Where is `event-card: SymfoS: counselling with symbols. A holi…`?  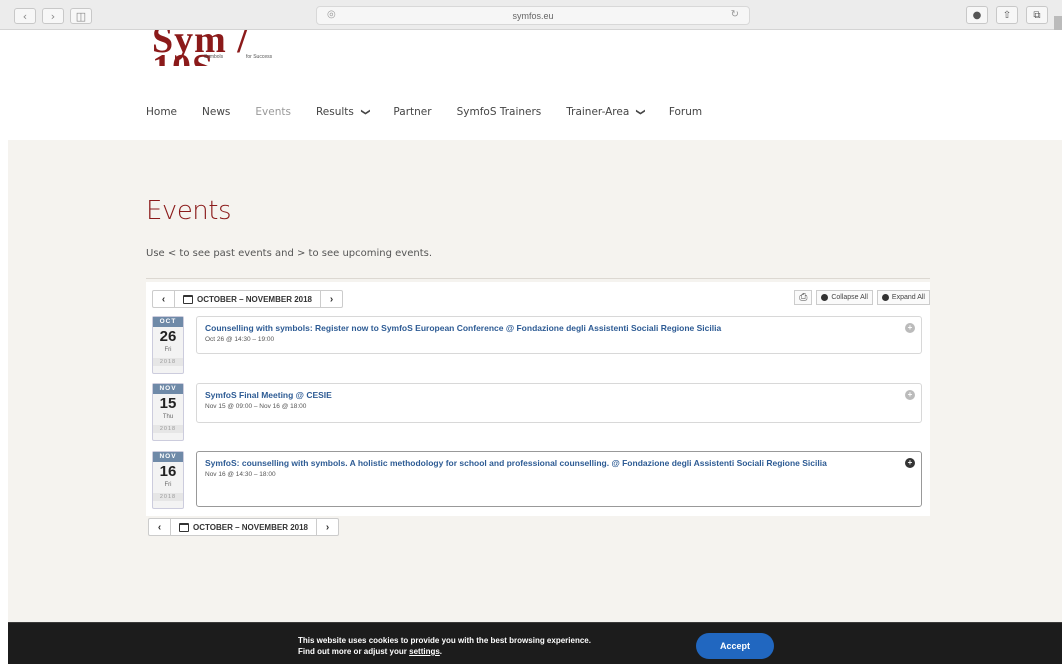 event-card: SymfoS: counselling with symbols. A holi… is located at coordinates (559, 479).